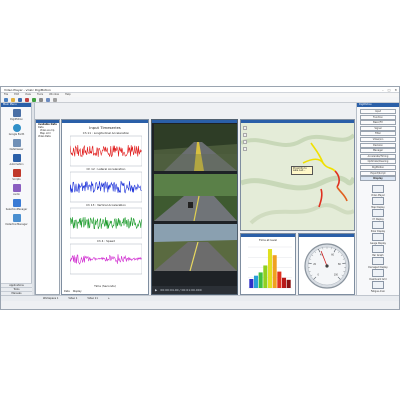  What do you see at coordinates (72, 298) in the screenshot?
I see `tab-video-1: Video 1` at bounding box center [72, 298].